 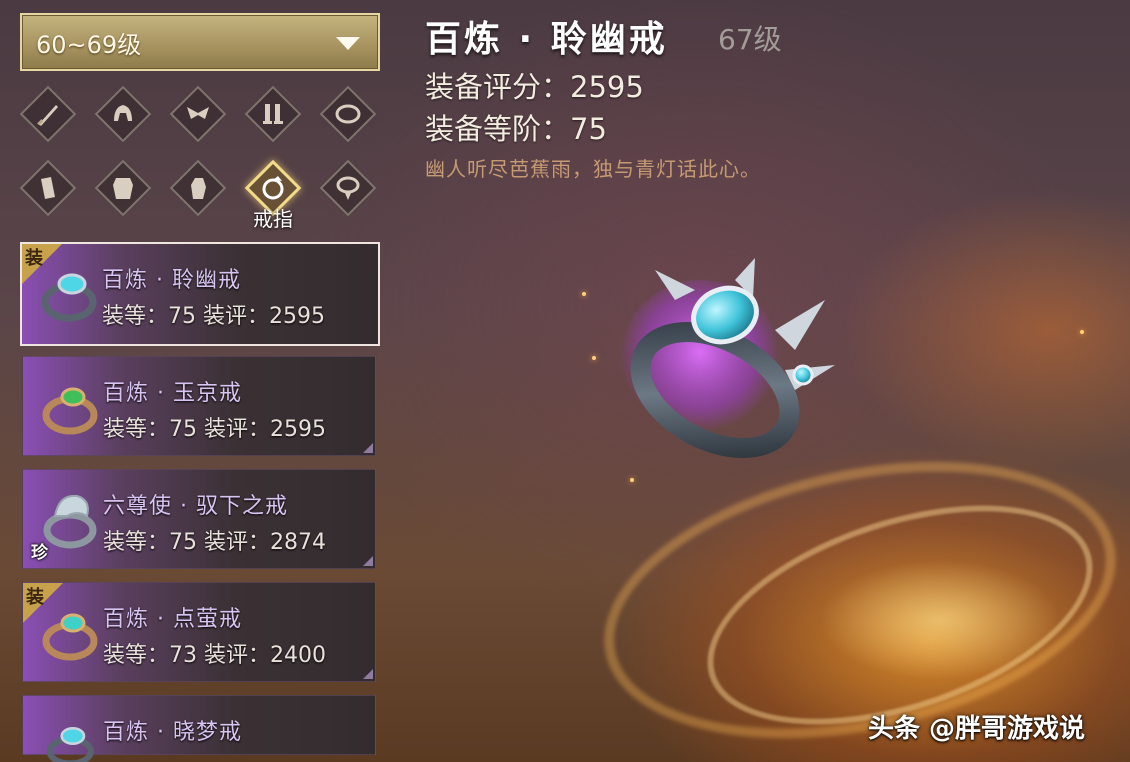 I want to click on slot-necklace, so click(x=348, y=188).